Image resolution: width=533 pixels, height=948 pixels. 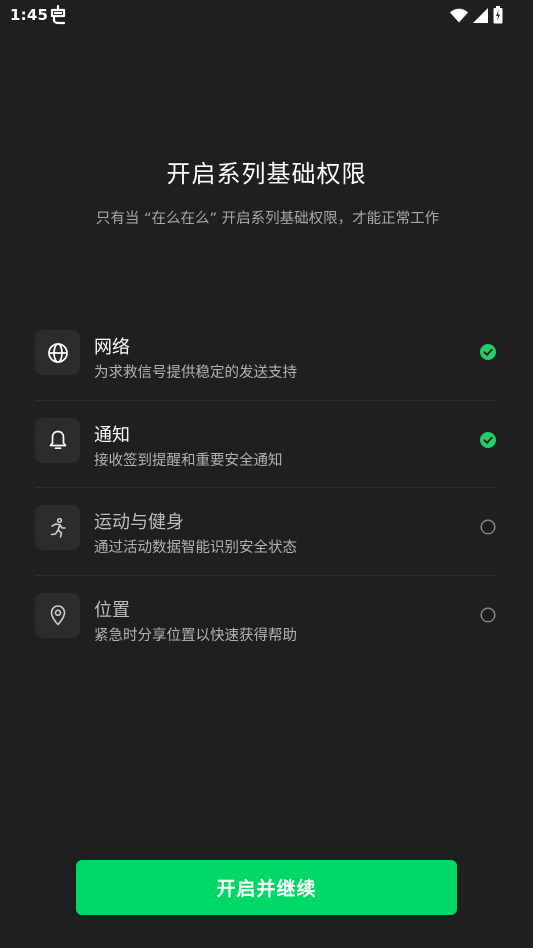 I want to click on page-subtitle: 只有当 “在么在么” 开启系列基础权限，才能正常工作, so click(x=267, y=219).